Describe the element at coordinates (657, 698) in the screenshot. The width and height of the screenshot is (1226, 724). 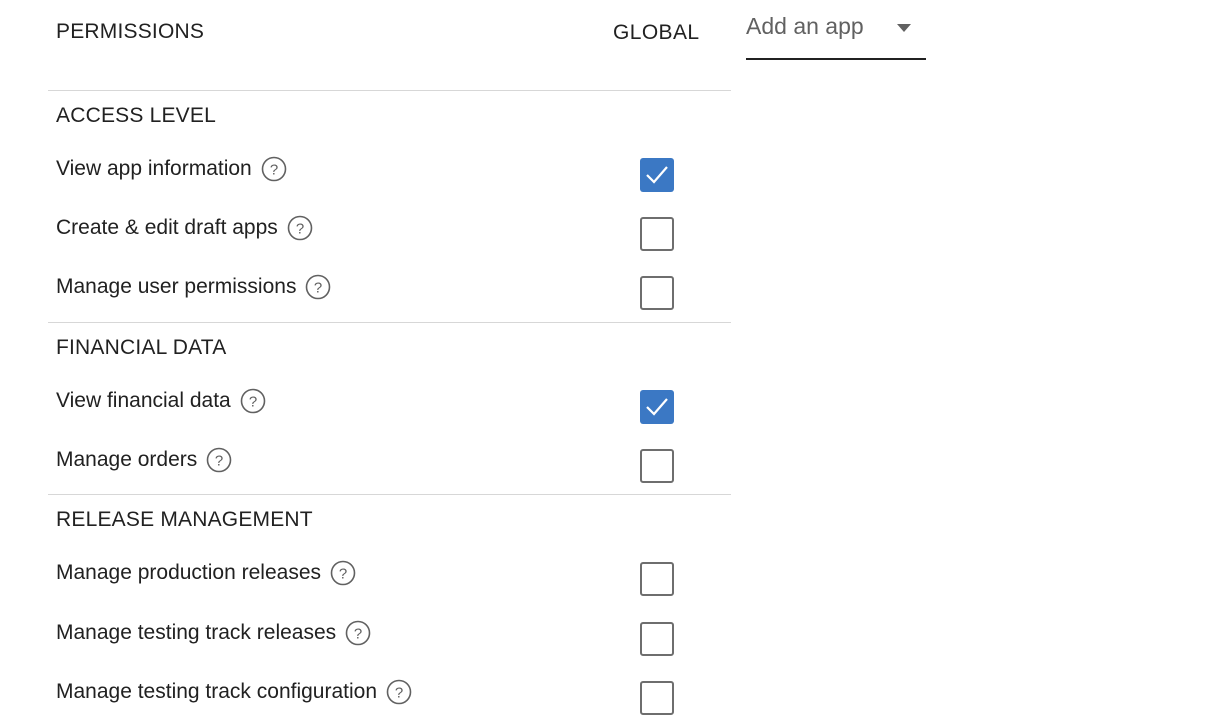
I see `checkbox-manage-testing-track-configuration` at that location.